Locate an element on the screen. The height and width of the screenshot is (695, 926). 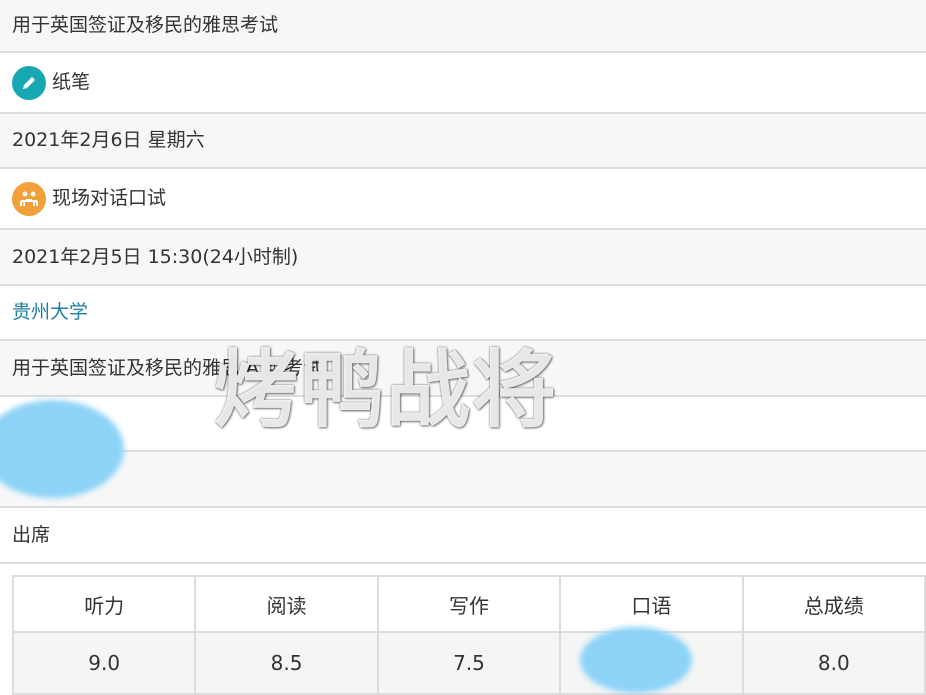
test-format-text: 纸笔 is located at coordinates (71, 82).